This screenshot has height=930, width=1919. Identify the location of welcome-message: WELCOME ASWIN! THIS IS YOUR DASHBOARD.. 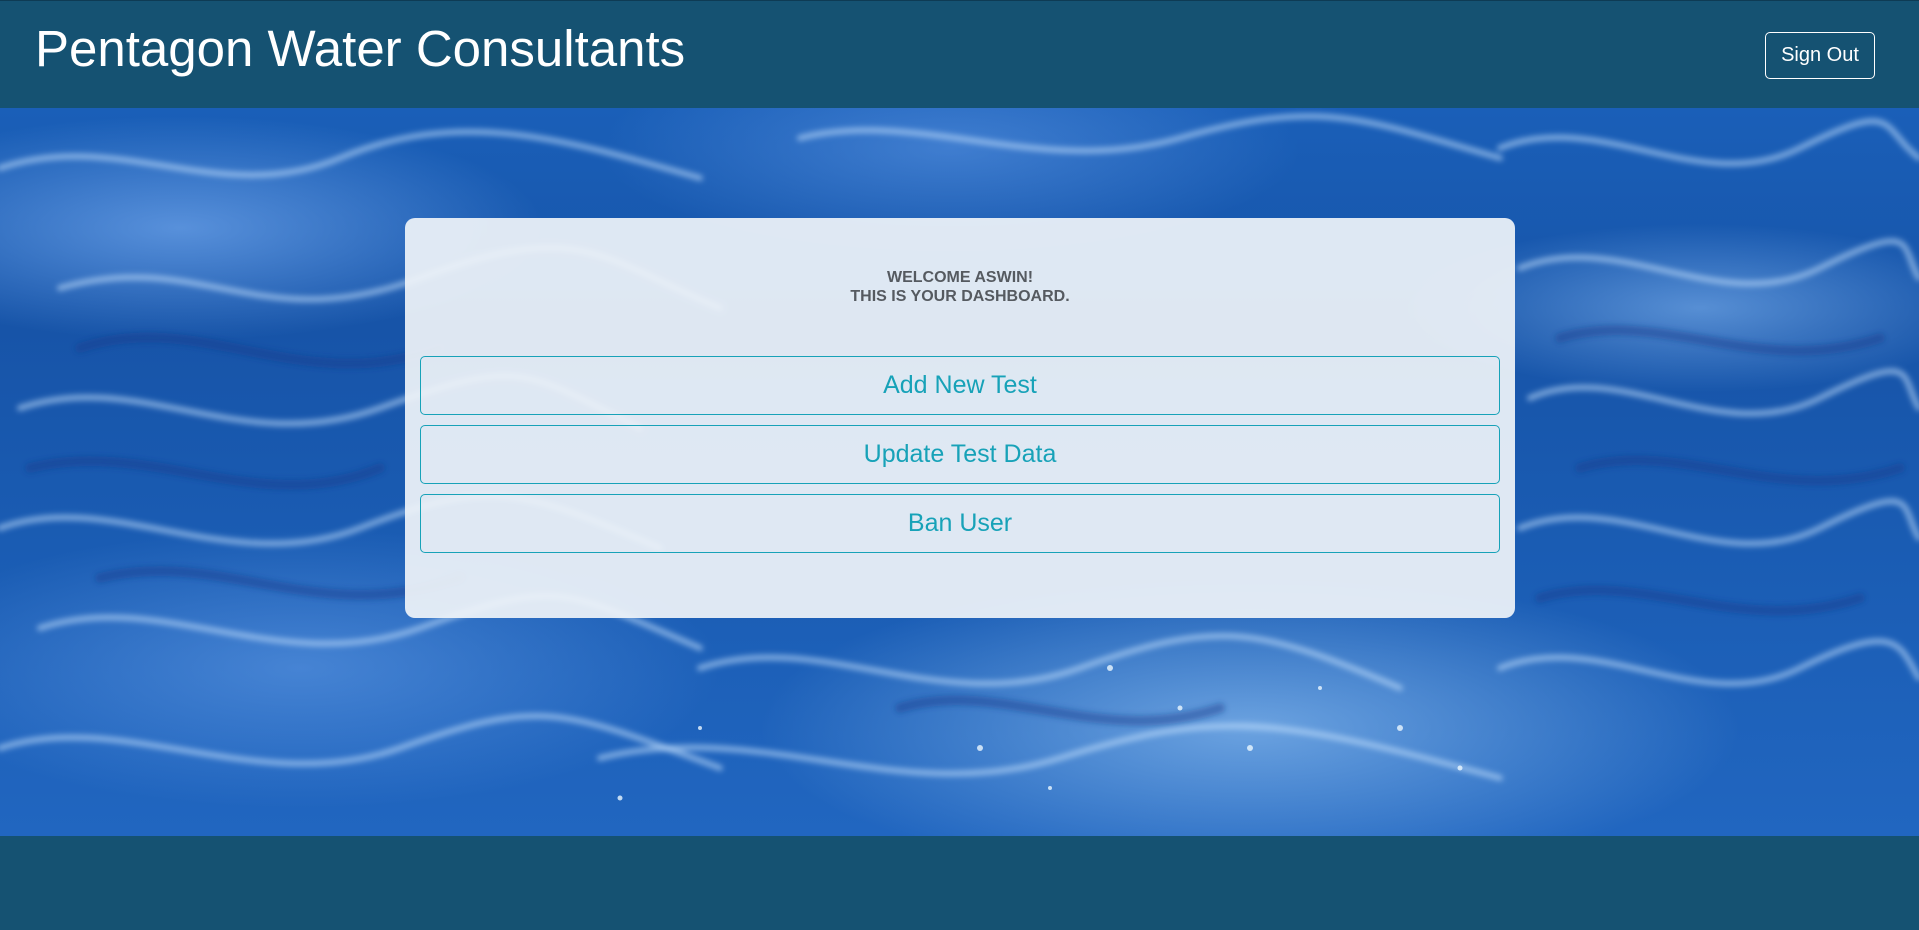
(960, 287).